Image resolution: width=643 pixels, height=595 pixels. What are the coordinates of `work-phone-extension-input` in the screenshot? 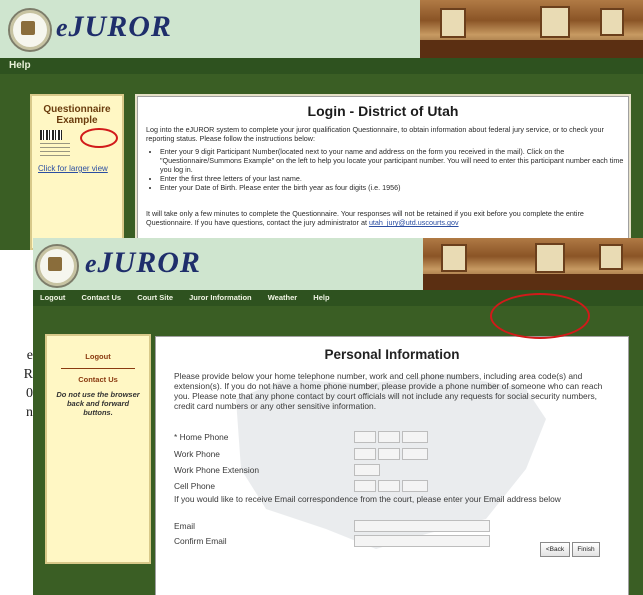 It's located at (367, 470).